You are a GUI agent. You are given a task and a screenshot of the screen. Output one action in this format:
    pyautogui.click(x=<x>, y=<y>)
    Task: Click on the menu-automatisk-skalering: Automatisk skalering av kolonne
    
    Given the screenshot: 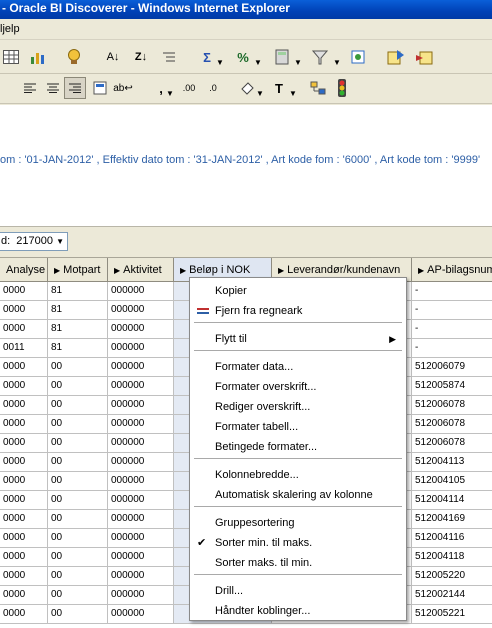 What is the action you would take?
    pyautogui.click(x=298, y=495)
    